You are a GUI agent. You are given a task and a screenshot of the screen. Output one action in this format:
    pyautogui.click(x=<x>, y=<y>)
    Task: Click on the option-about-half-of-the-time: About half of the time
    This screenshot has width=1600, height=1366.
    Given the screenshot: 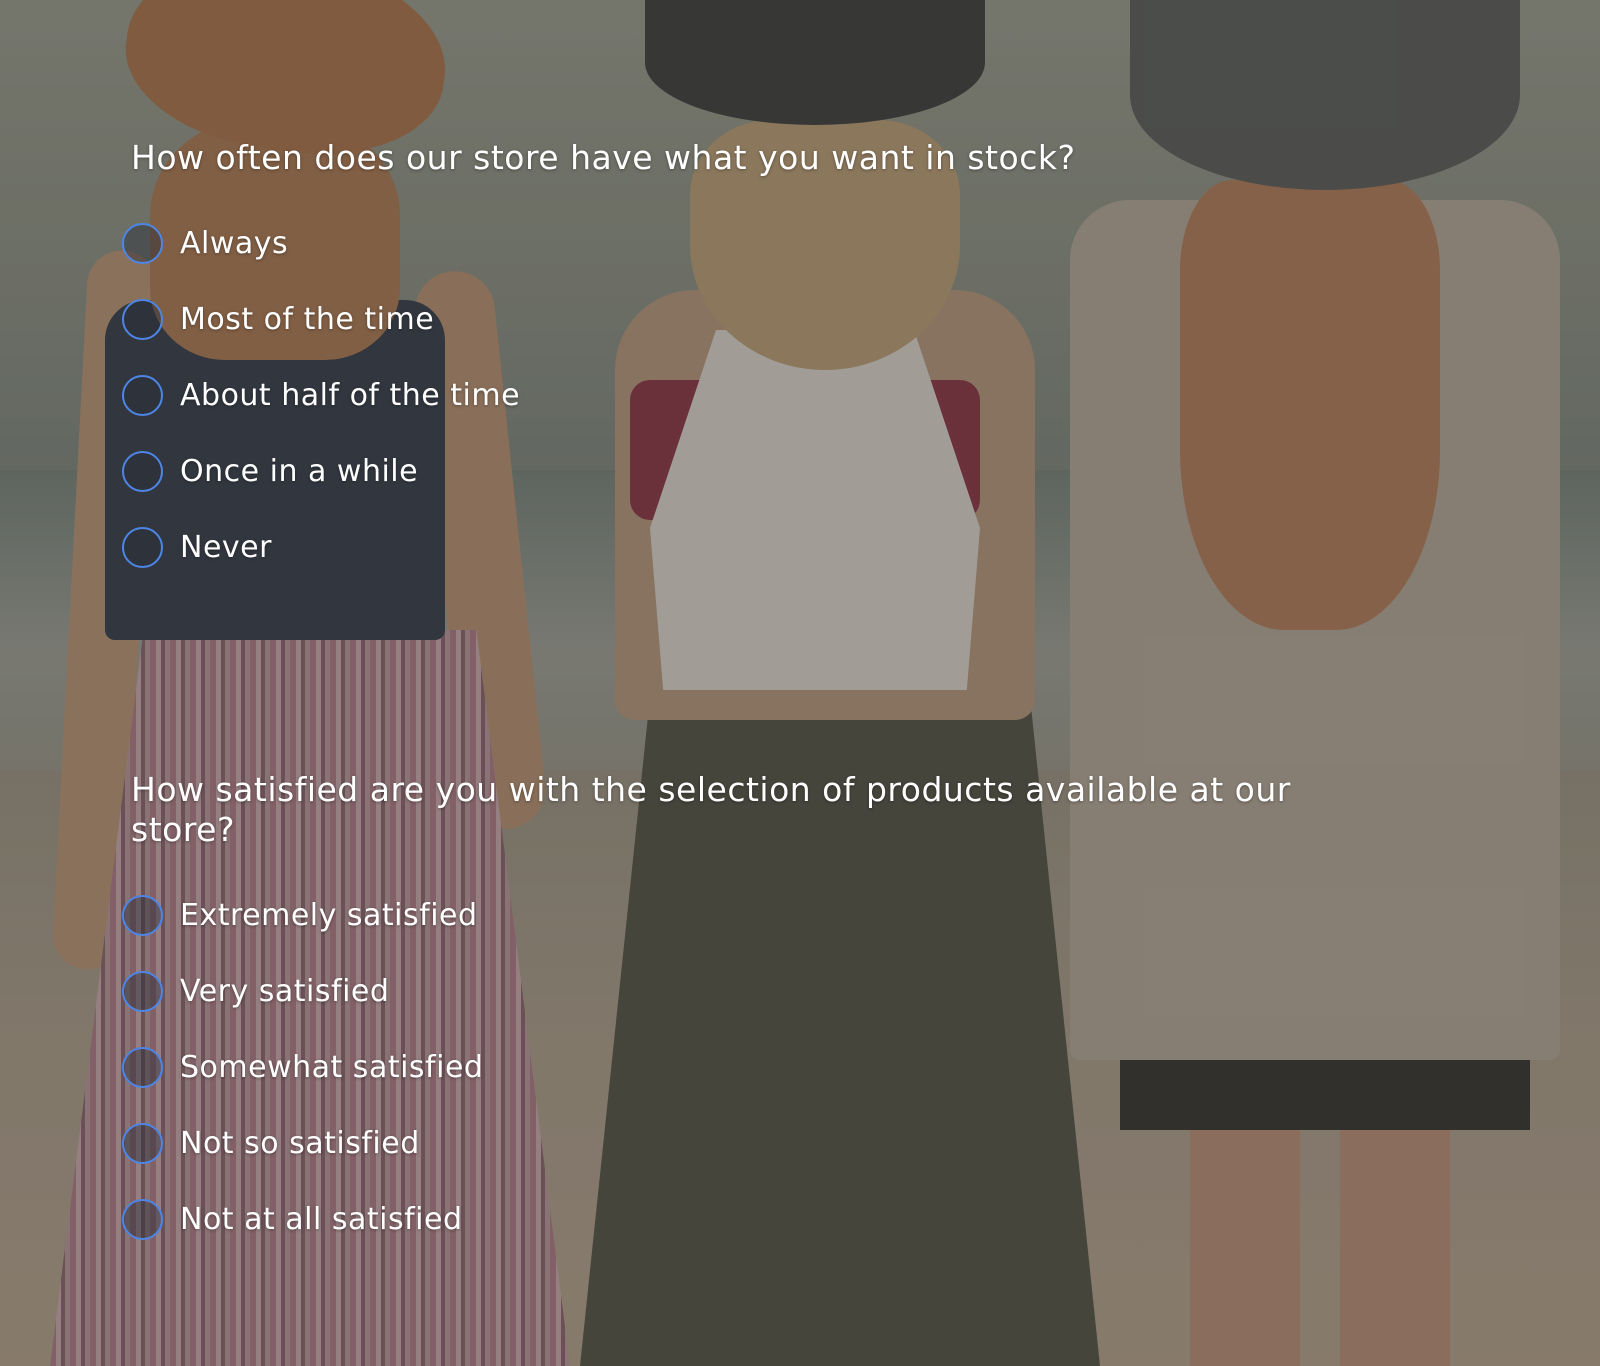 What is the action you would take?
    pyautogui.click(x=321, y=395)
    